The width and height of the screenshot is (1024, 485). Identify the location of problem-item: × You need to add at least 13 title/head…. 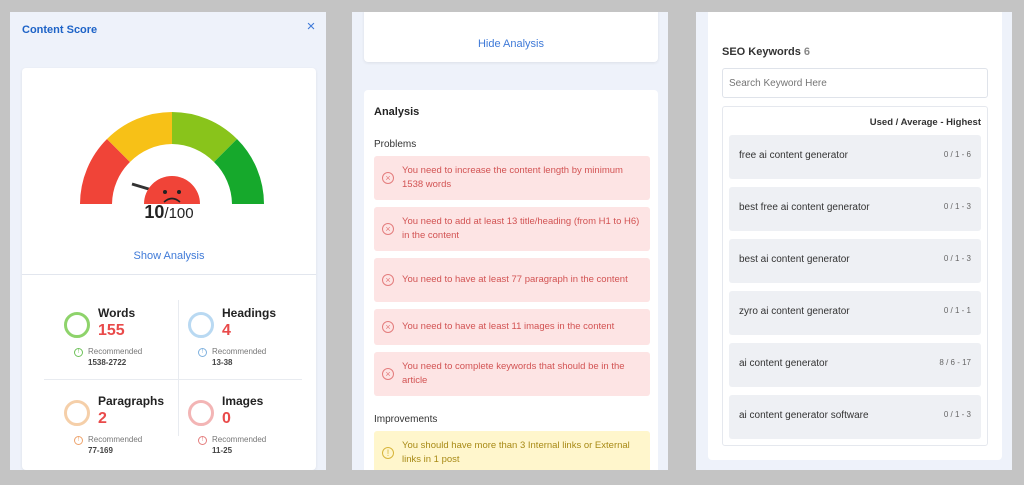
(512, 229).